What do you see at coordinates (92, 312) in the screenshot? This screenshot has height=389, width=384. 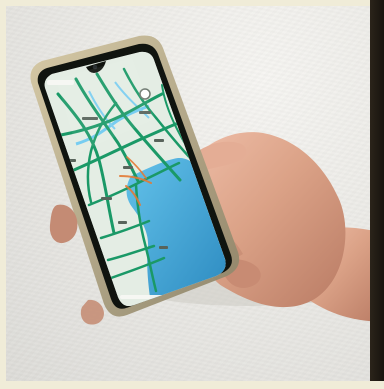 I see `finger-lower-left` at bounding box center [92, 312].